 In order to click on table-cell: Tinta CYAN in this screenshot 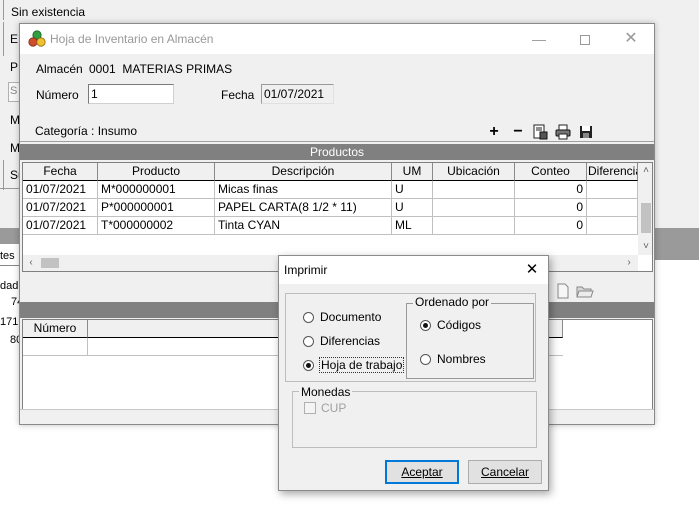, I will do `click(303, 226)`.